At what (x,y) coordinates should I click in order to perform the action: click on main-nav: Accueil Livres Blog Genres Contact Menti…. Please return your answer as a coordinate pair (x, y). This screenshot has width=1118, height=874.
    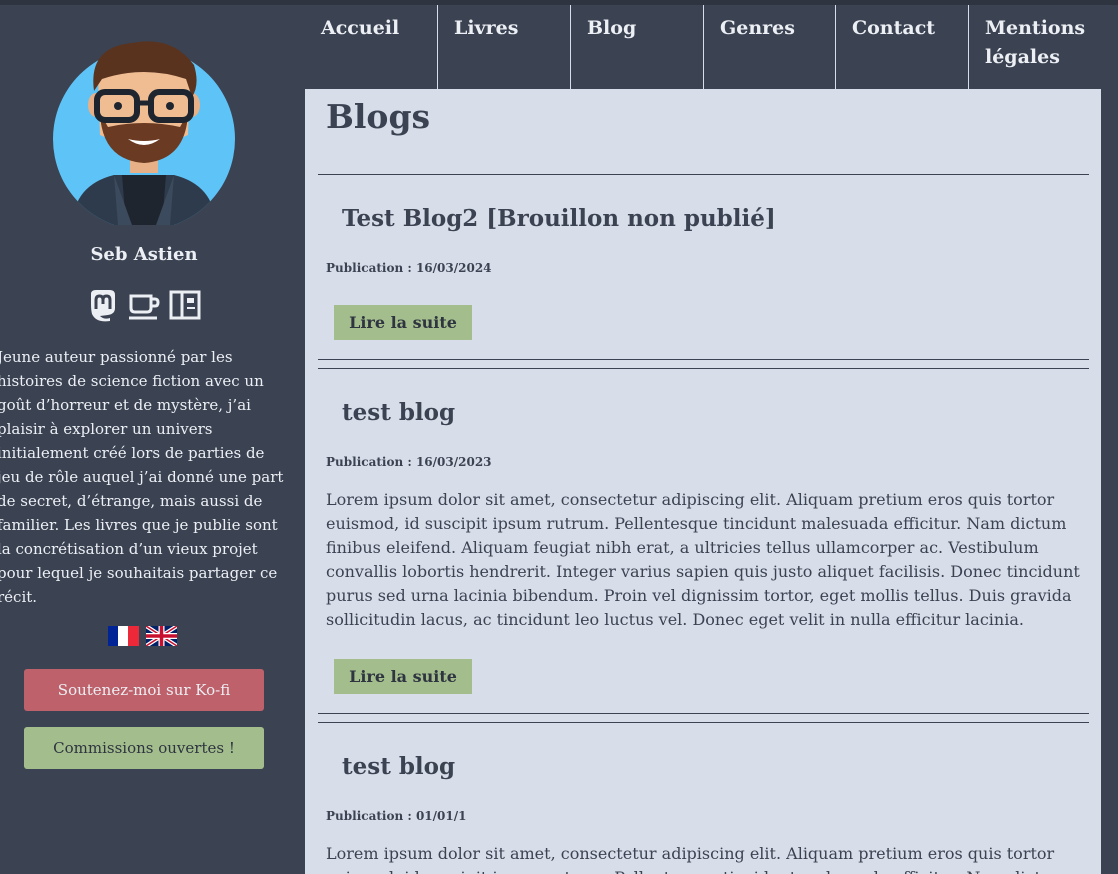
    Looking at the image, I should click on (703, 47).